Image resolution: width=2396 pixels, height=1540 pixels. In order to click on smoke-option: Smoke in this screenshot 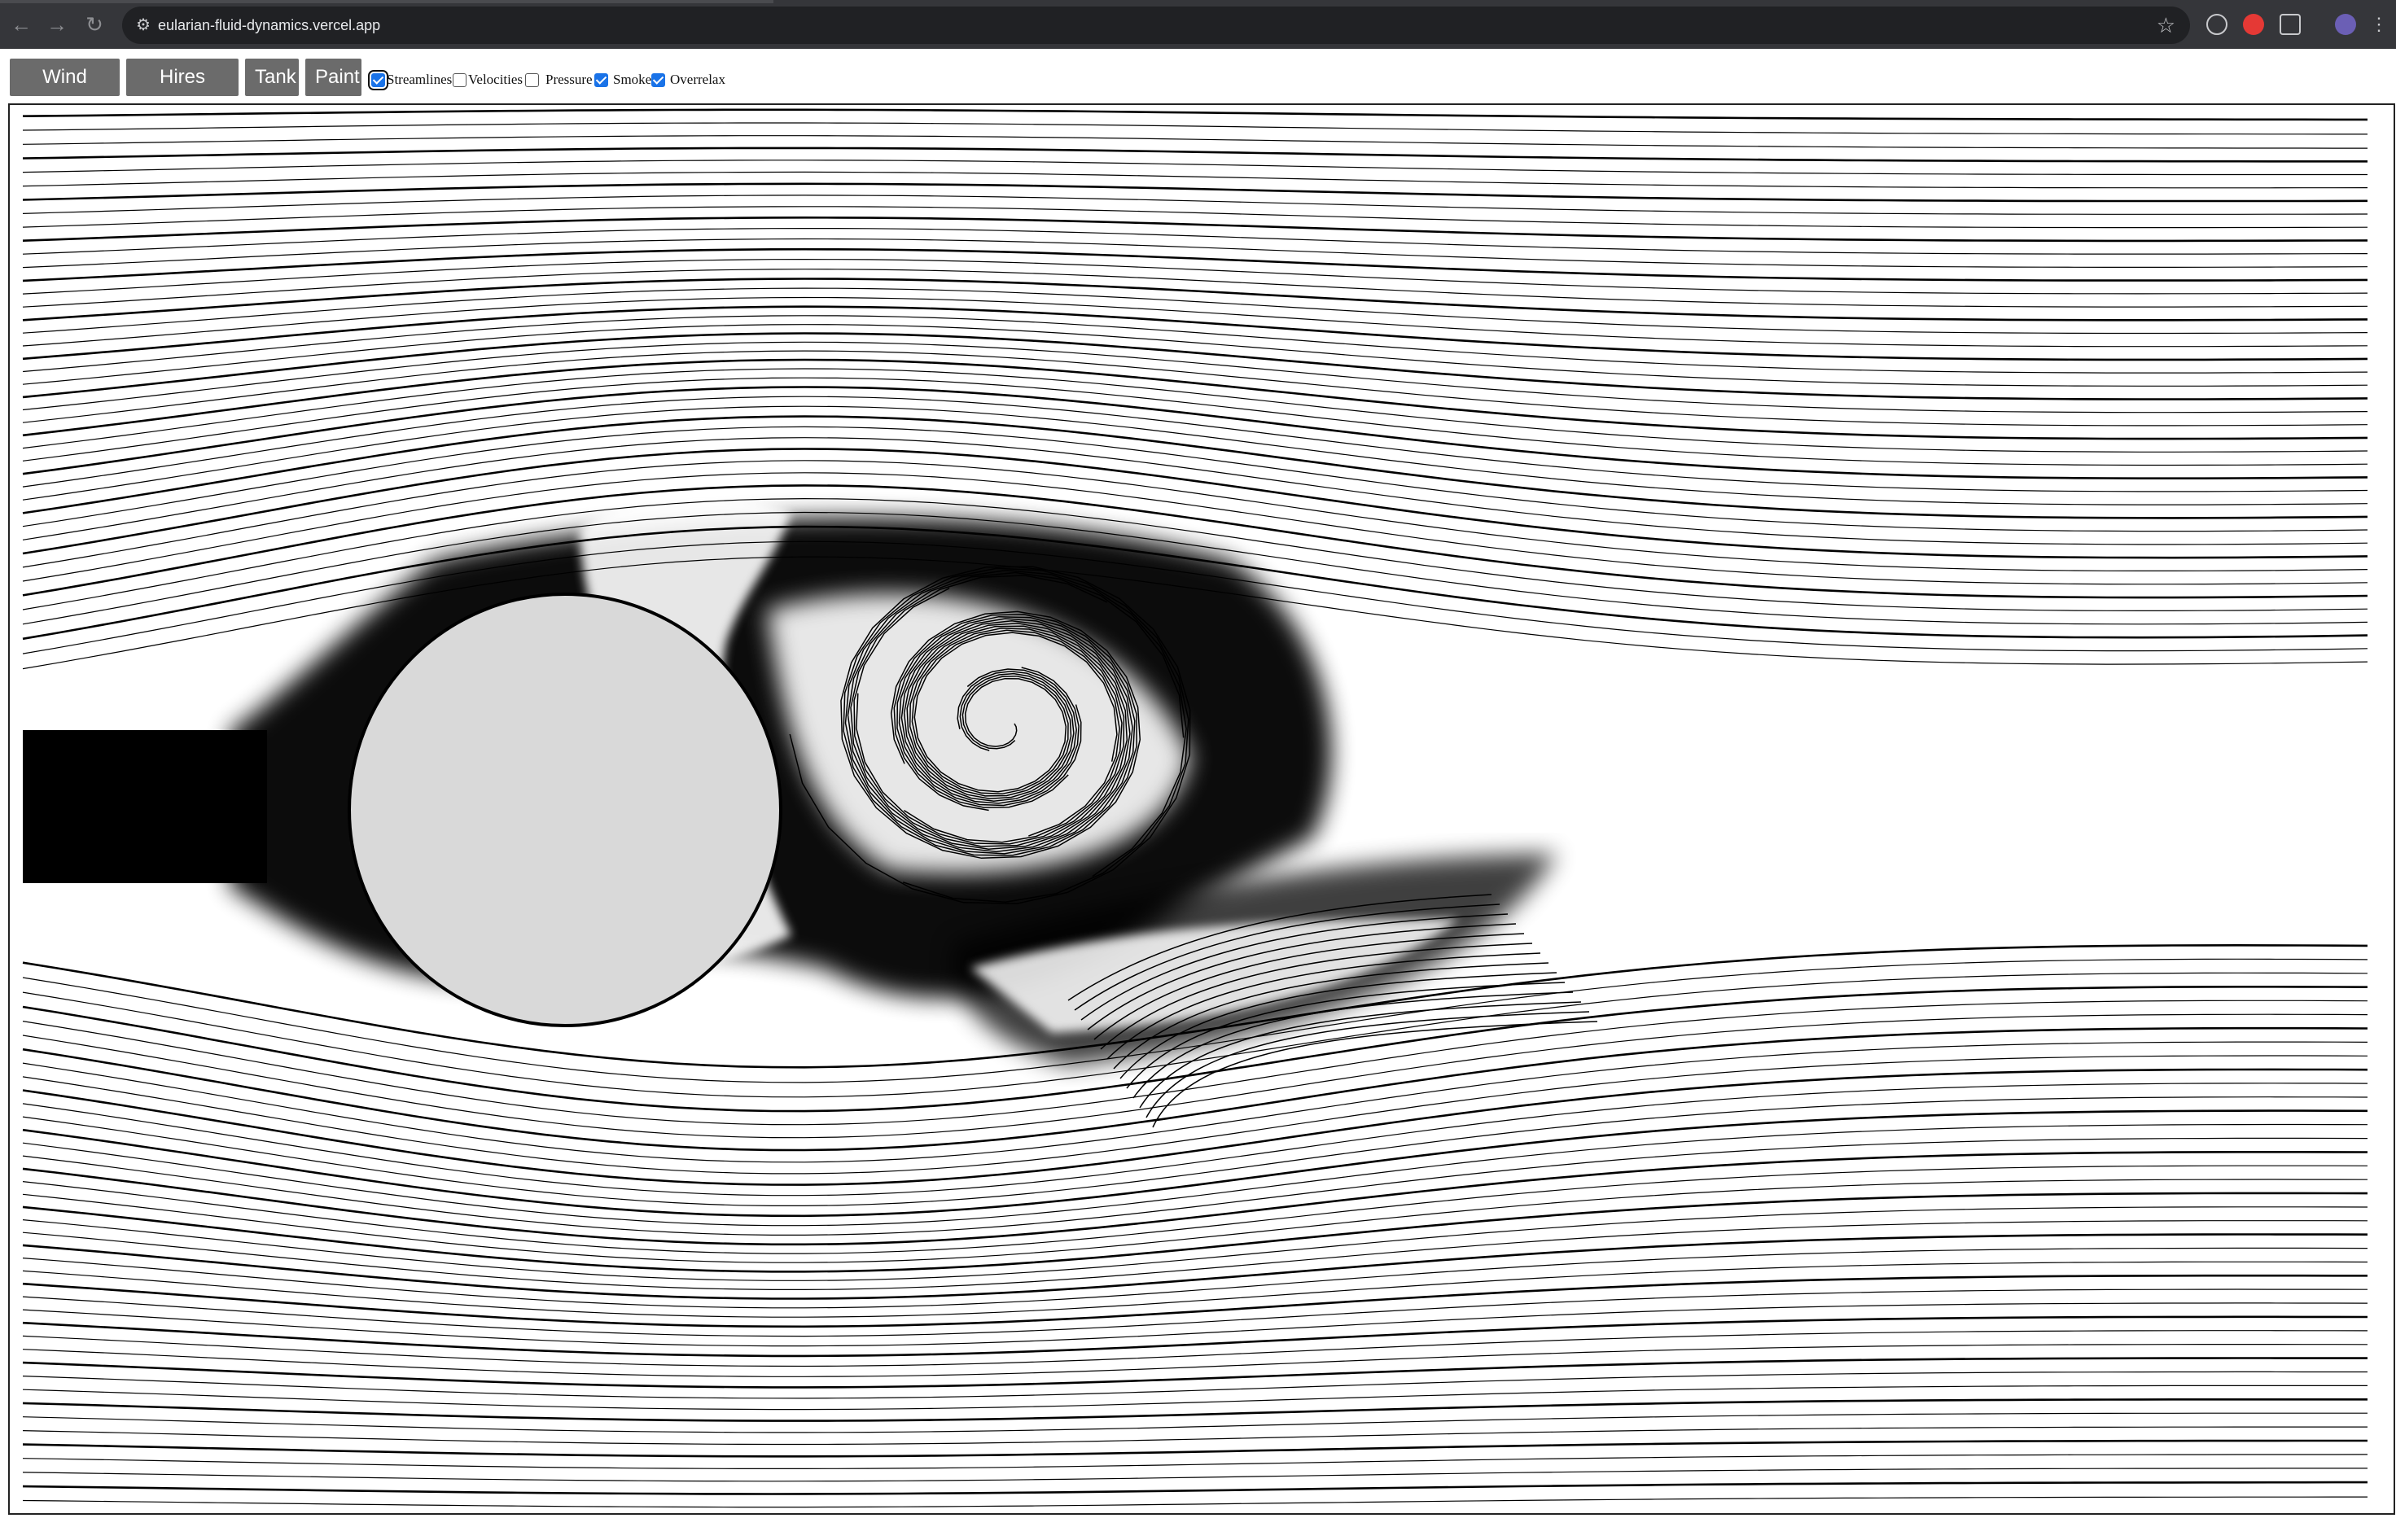, I will do `click(622, 80)`.